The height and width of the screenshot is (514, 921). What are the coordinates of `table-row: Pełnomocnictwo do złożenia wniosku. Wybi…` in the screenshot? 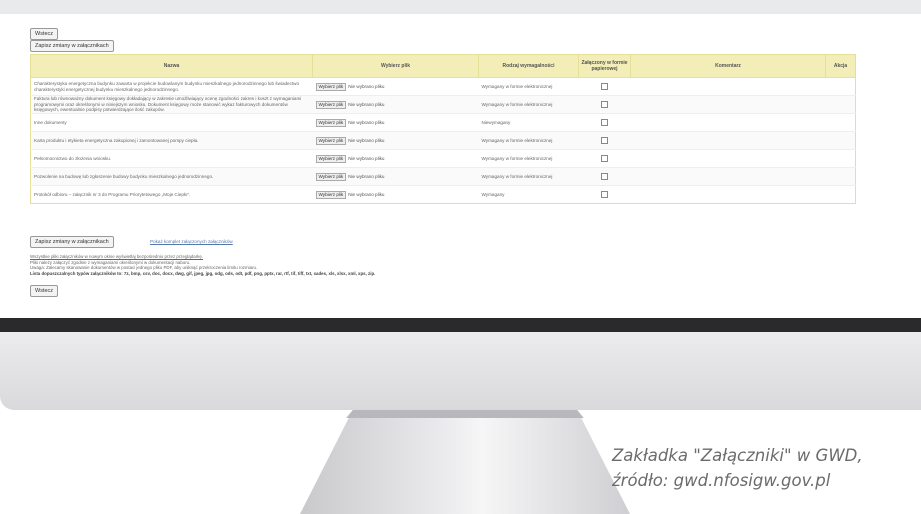 It's located at (443, 158).